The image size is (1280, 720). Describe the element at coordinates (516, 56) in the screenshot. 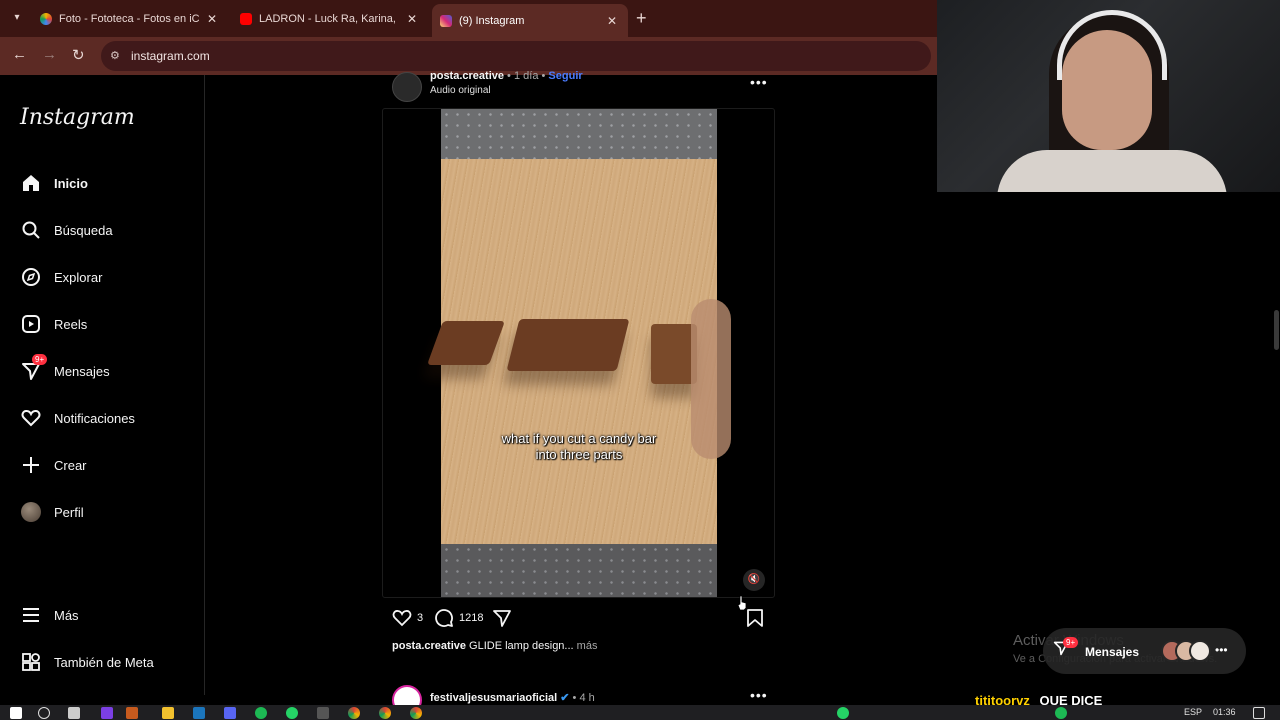

I see `address-bar: ⚙ instagram.com` at that location.